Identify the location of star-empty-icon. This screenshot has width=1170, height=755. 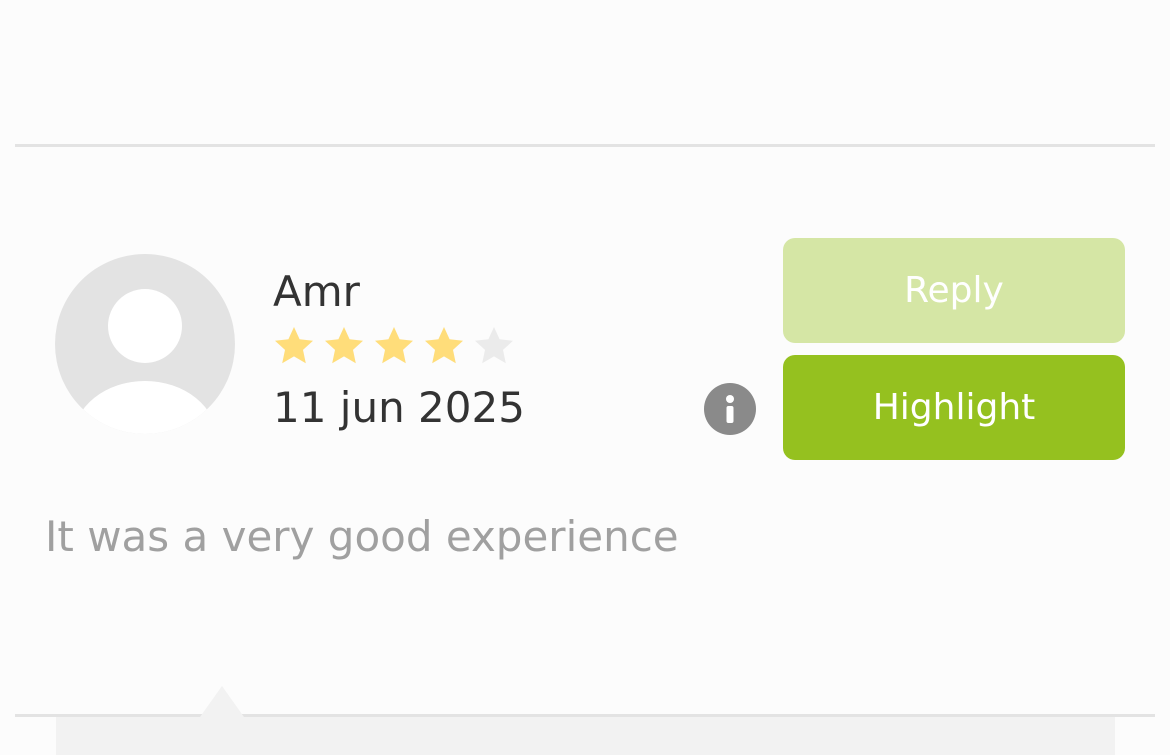
(494, 345).